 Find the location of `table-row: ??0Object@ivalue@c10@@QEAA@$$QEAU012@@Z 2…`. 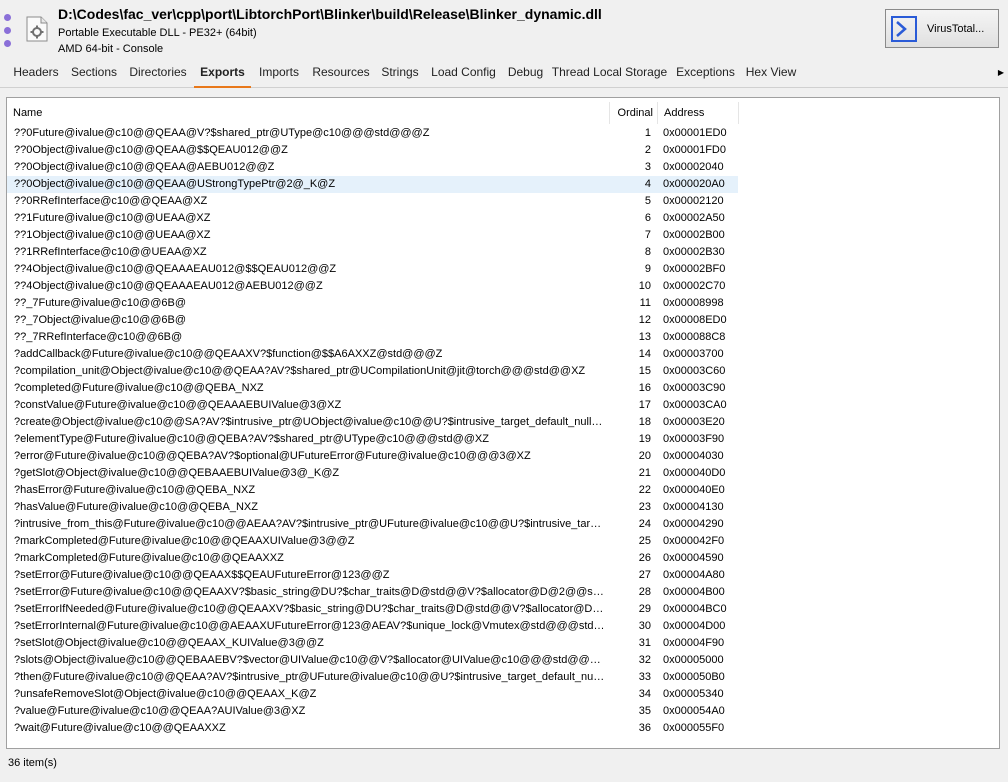

table-row: ??0Object@ivalue@c10@@QEAA@$$QEAU012@@Z 2… is located at coordinates (503, 150).